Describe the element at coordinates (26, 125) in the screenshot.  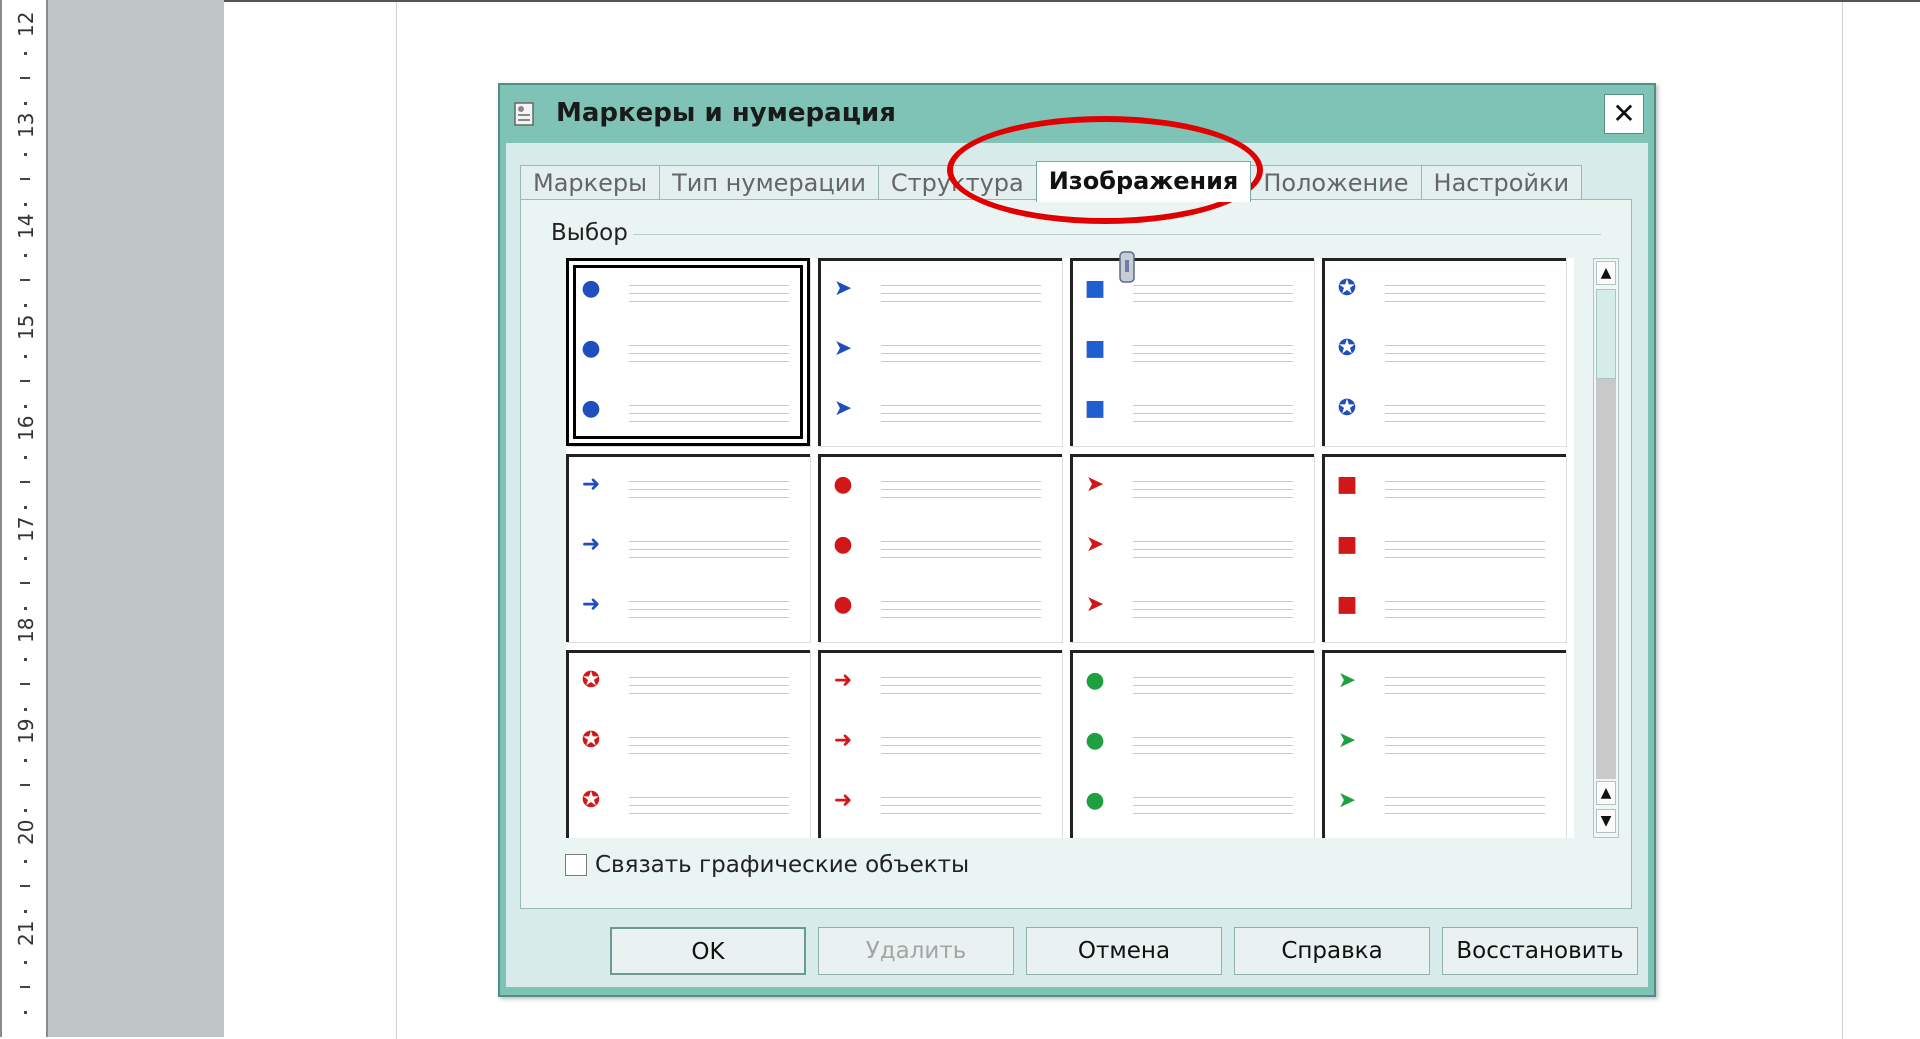
I see `ruler-number: 13` at that location.